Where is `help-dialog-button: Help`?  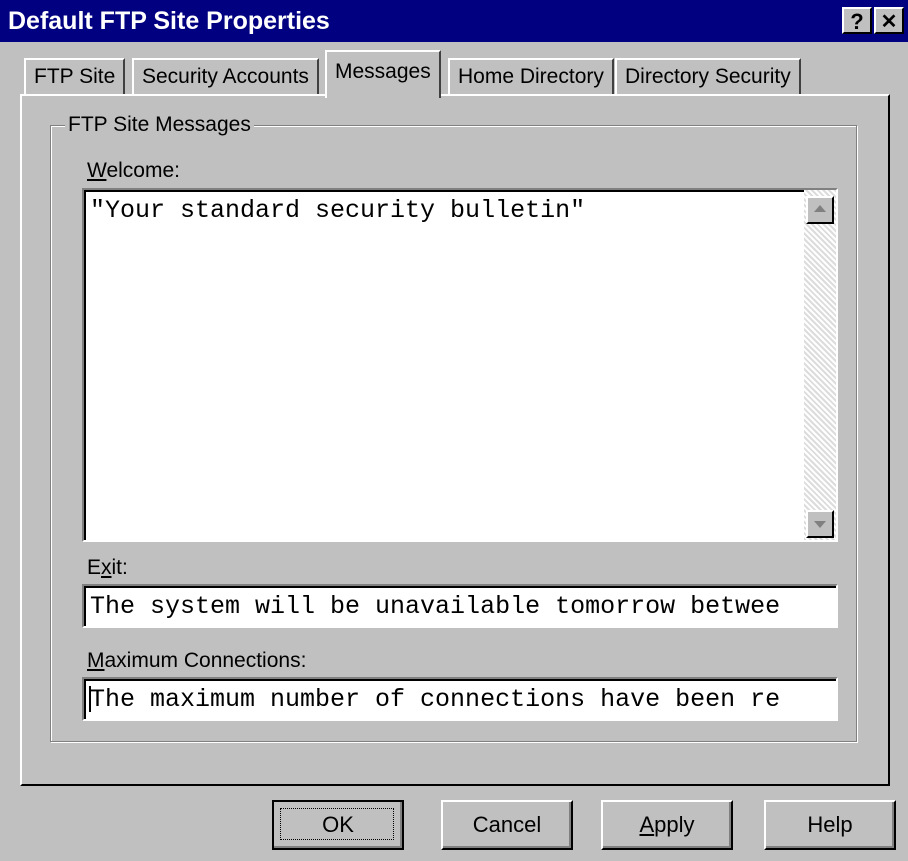
help-dialog-button: Help is located at coordinates (830, 825).